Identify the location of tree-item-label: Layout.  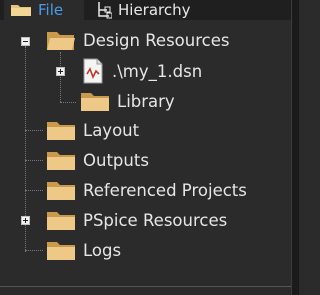
(111, 130).